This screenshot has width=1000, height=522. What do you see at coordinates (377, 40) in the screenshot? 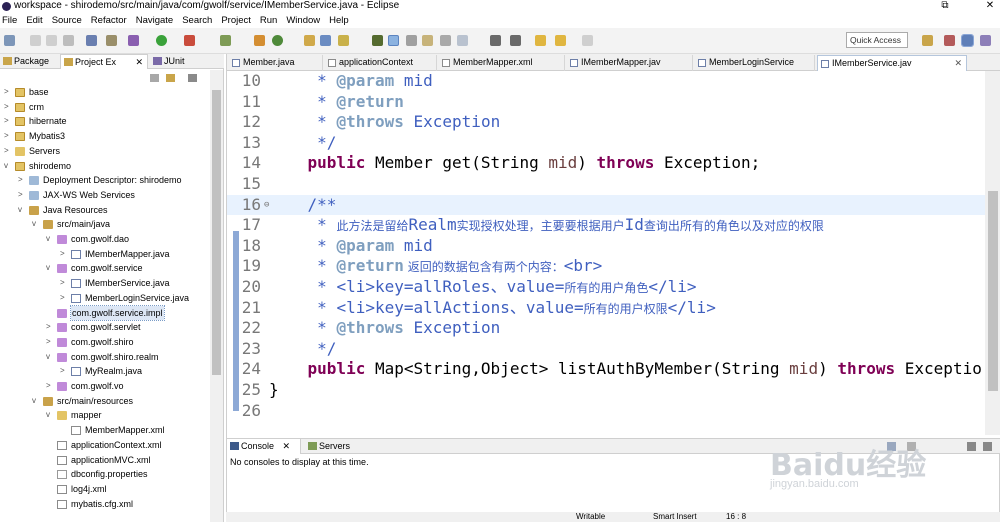
I see `toggle-mark-occurrences-icon` at bounding box center [377, 40].